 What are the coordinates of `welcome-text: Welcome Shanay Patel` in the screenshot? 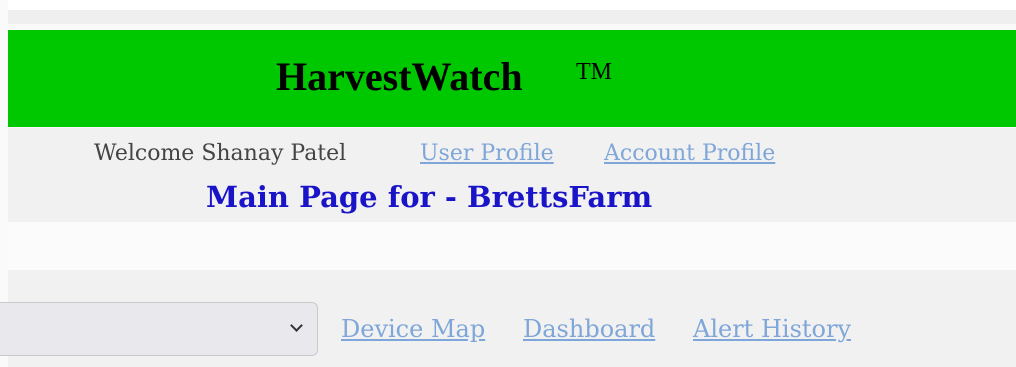 It's located at (220, 153).